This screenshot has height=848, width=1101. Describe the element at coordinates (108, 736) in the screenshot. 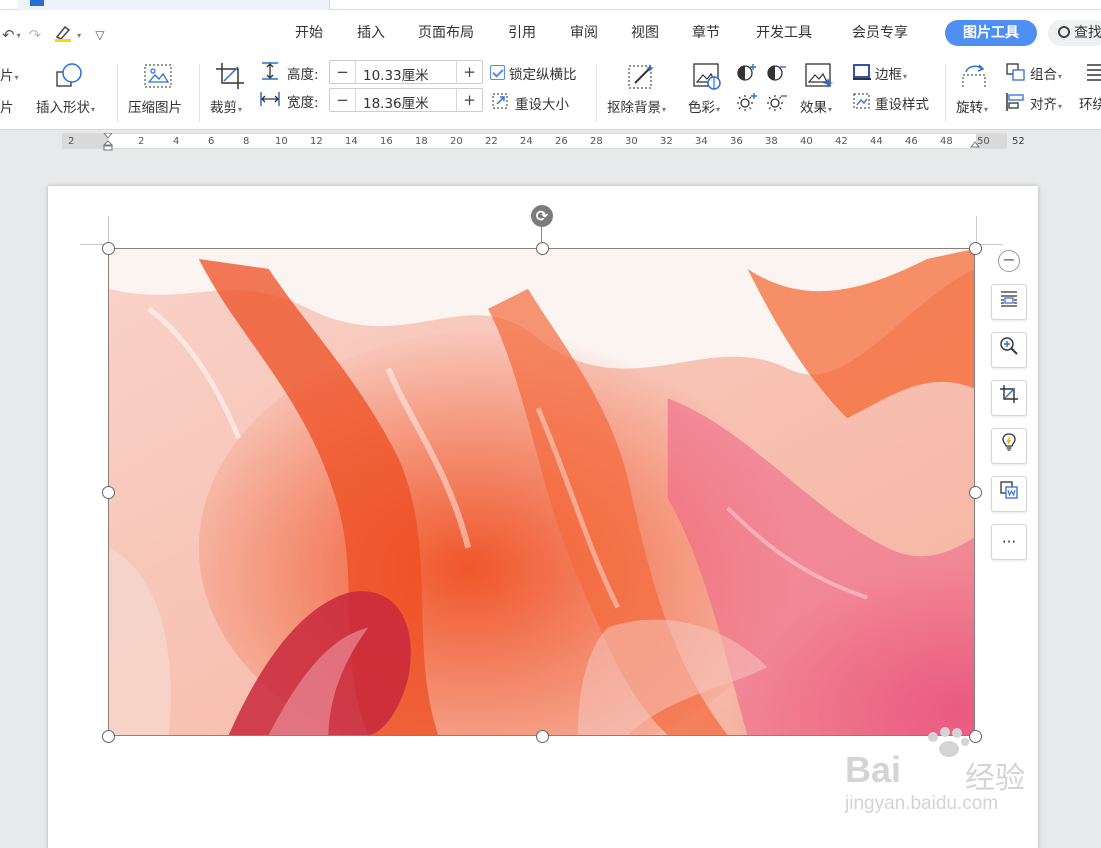

I see `resize-handle-bottom-left` at that location.